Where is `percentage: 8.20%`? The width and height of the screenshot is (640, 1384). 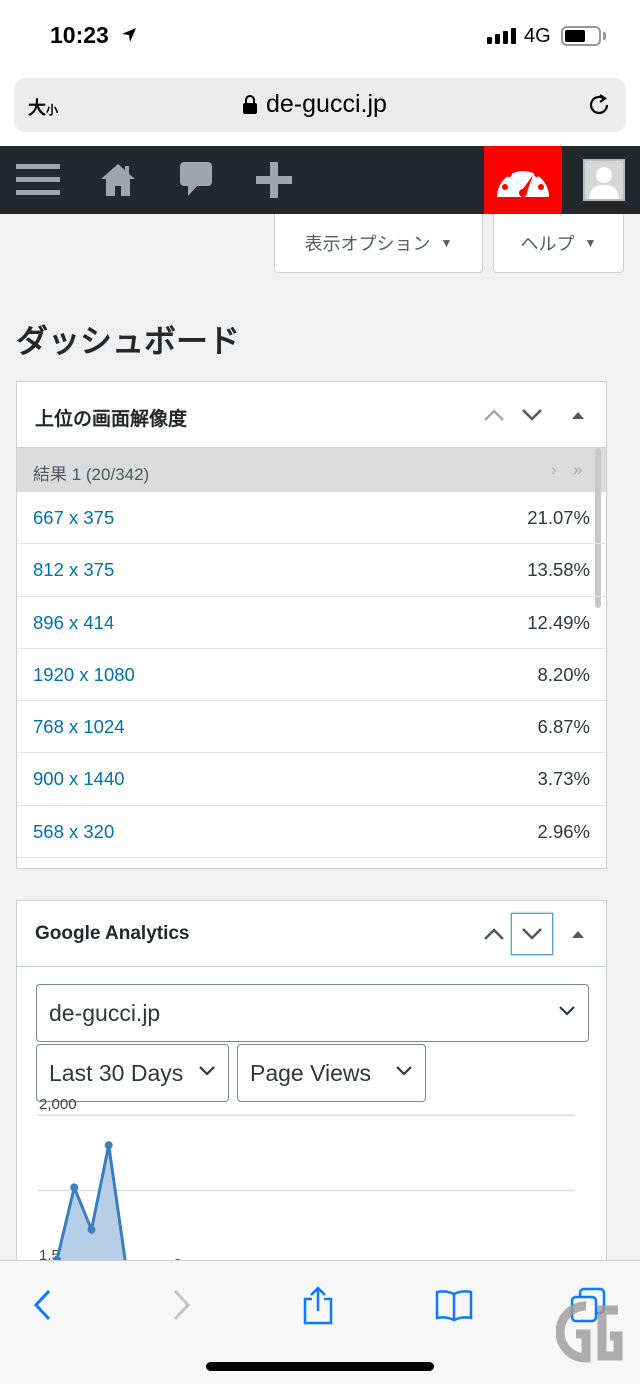
percentage: 8.20% is located at coordinates (563, 674).